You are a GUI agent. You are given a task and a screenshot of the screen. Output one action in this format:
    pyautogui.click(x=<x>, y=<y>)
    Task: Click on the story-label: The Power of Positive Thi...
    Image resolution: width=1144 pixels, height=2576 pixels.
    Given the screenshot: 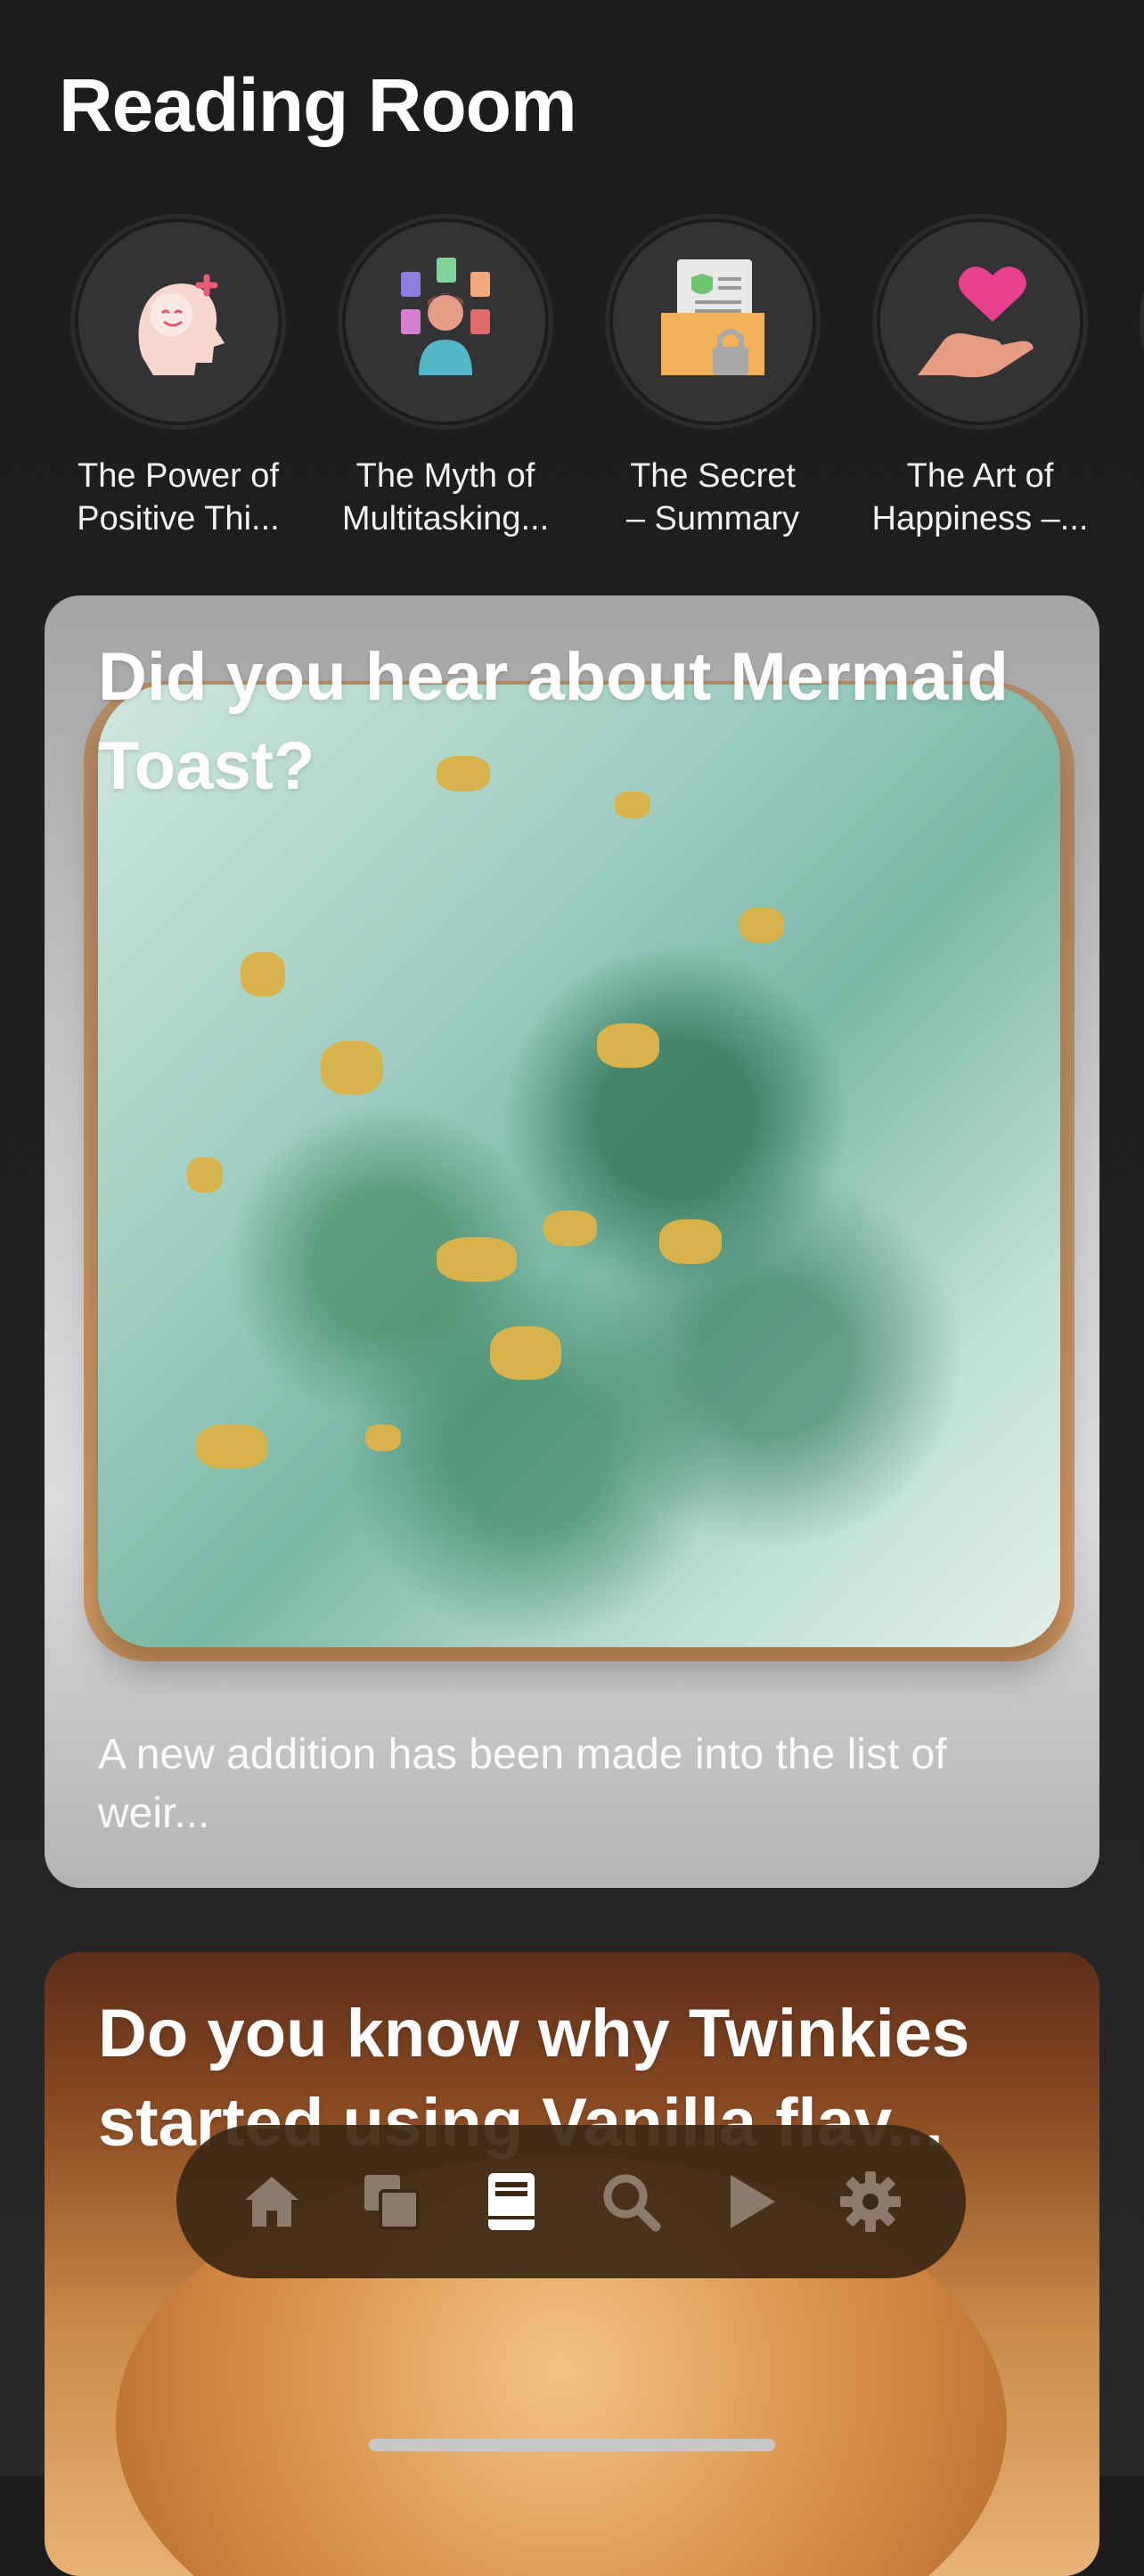 What is the action you would take?
    pyautogui.click(x=178, y=497)
    